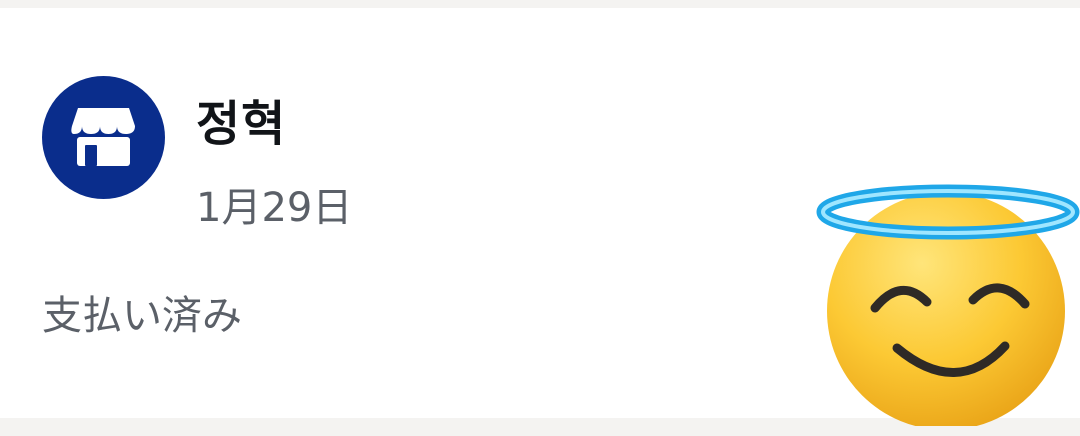 This screenshot has height=436, width=1080. I want to click on smiling-face-with-halo-icon, so click(948, 305).